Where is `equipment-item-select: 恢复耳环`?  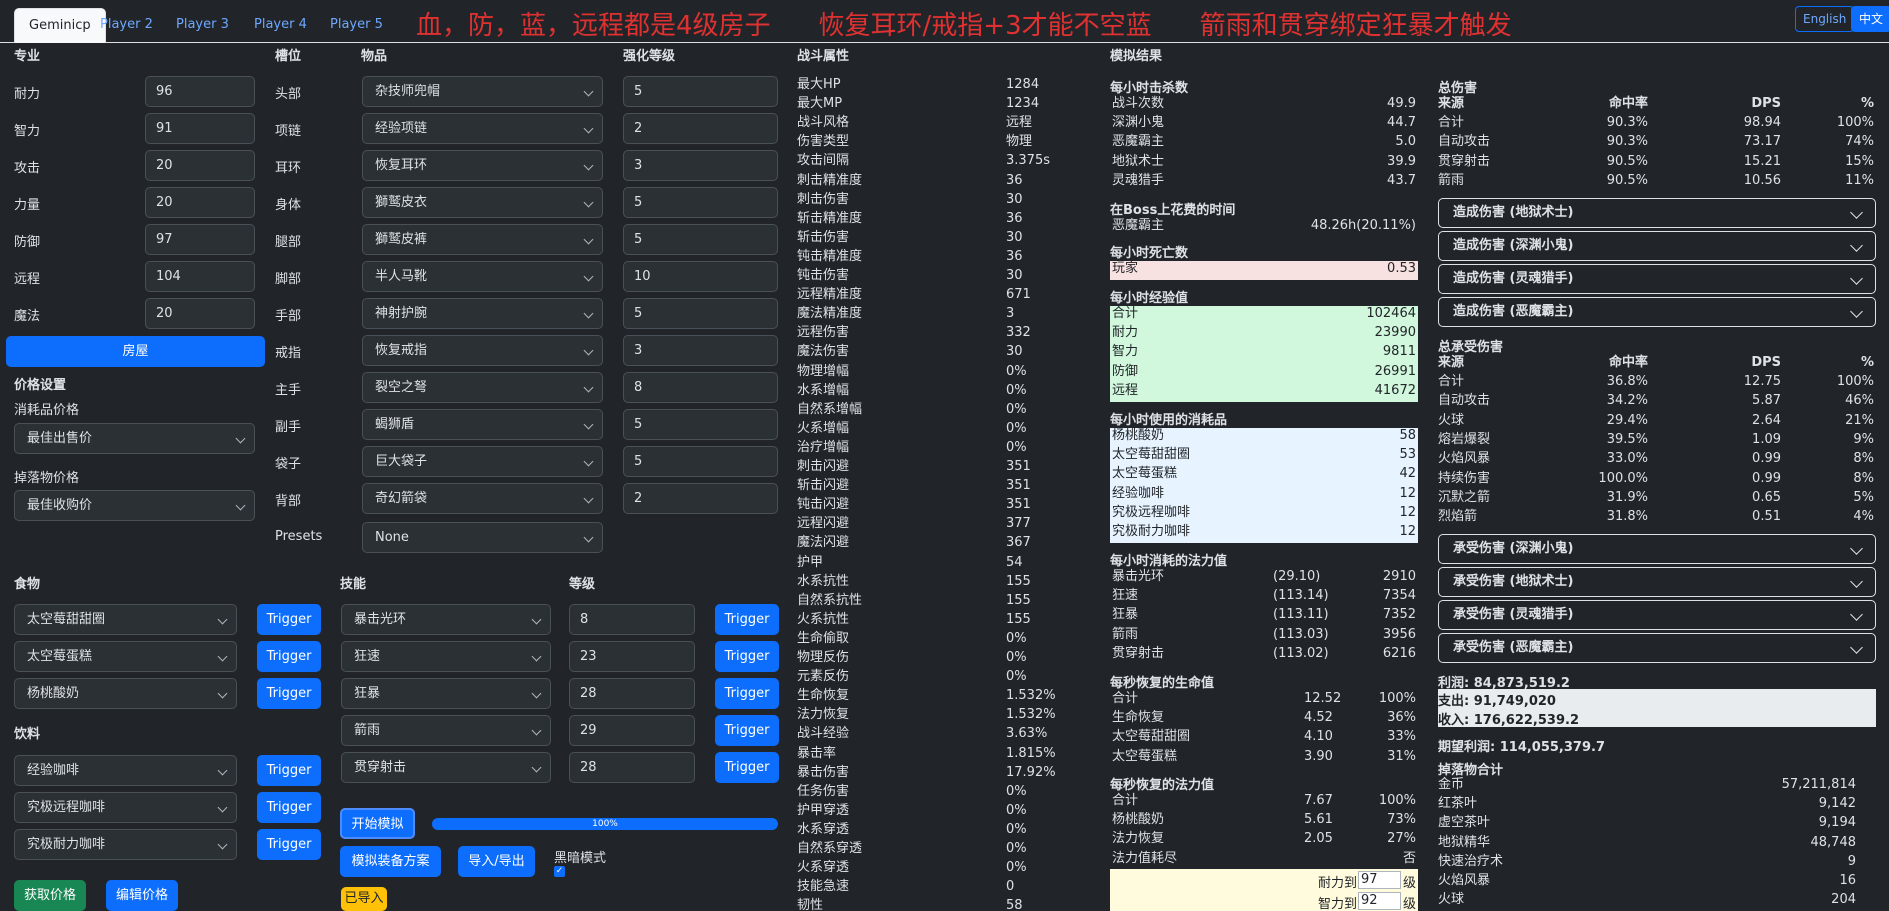
equipment-item-select: 恢复耳环 is located at coordinates (482, 165).